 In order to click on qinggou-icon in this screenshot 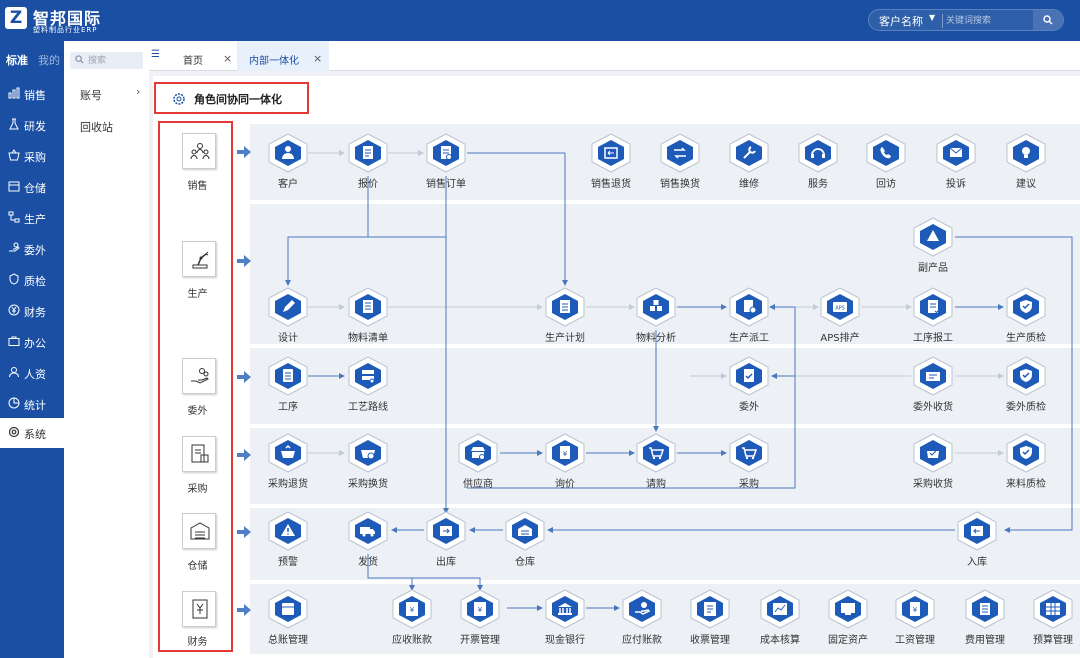, I will do `click(656, 453)`.